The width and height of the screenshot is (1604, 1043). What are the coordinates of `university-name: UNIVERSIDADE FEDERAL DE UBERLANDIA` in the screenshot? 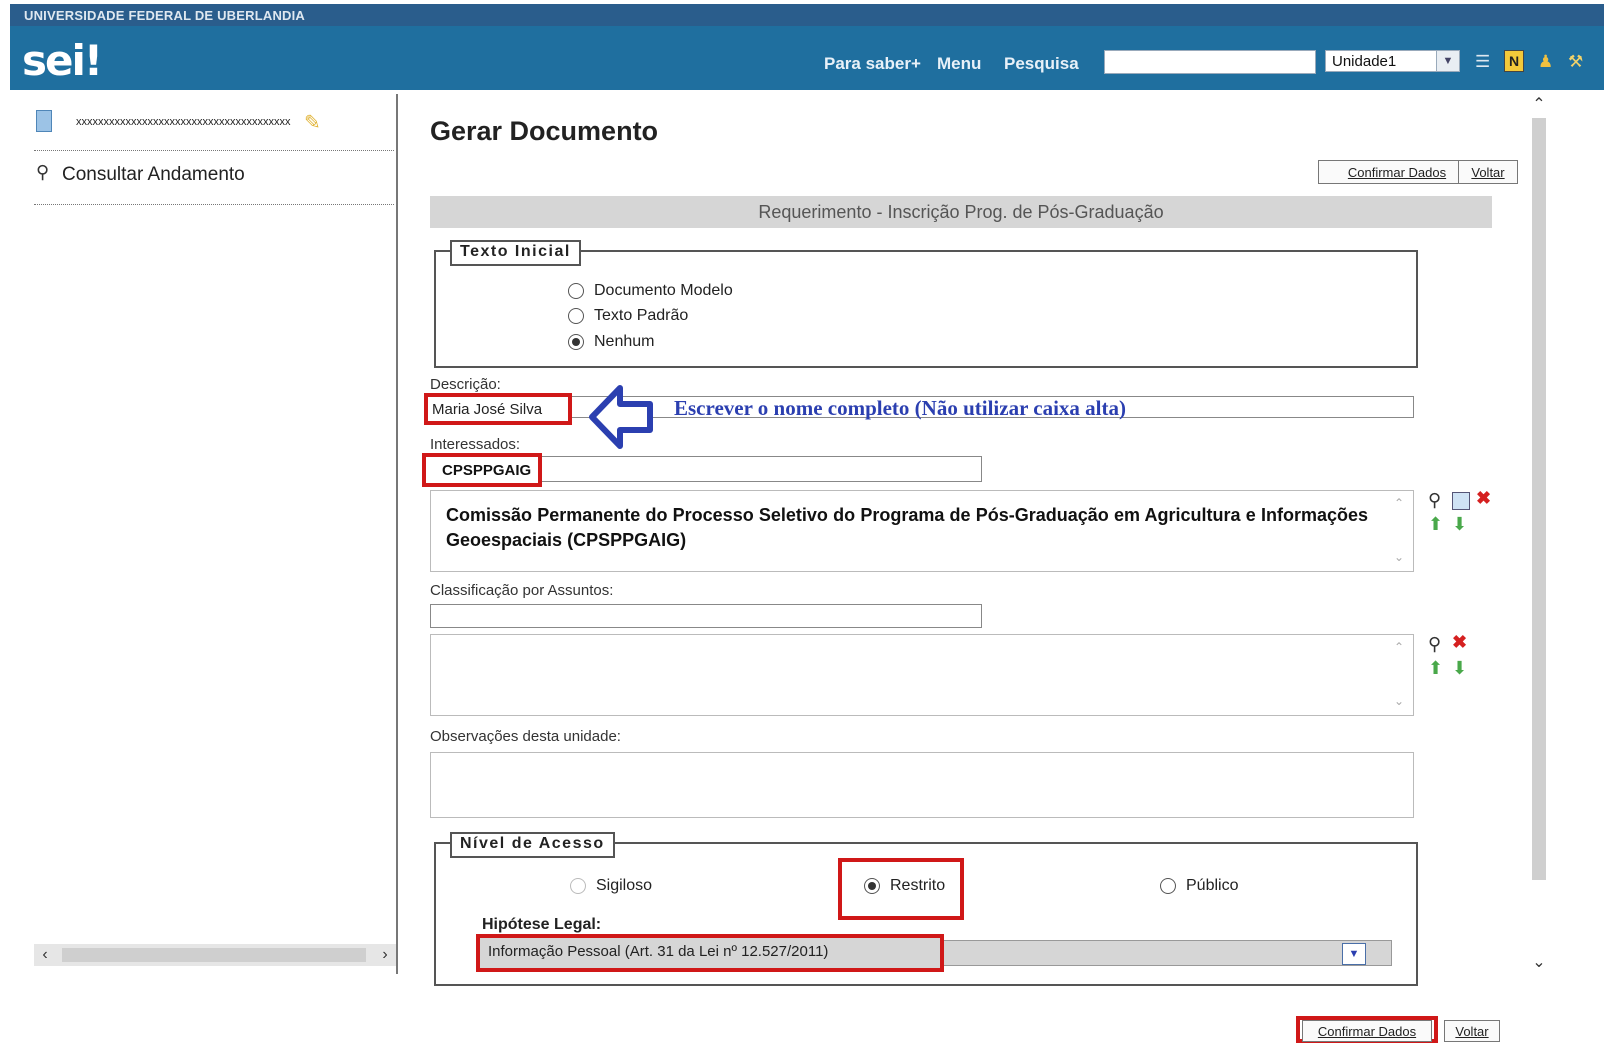 It's located at (165, 15).